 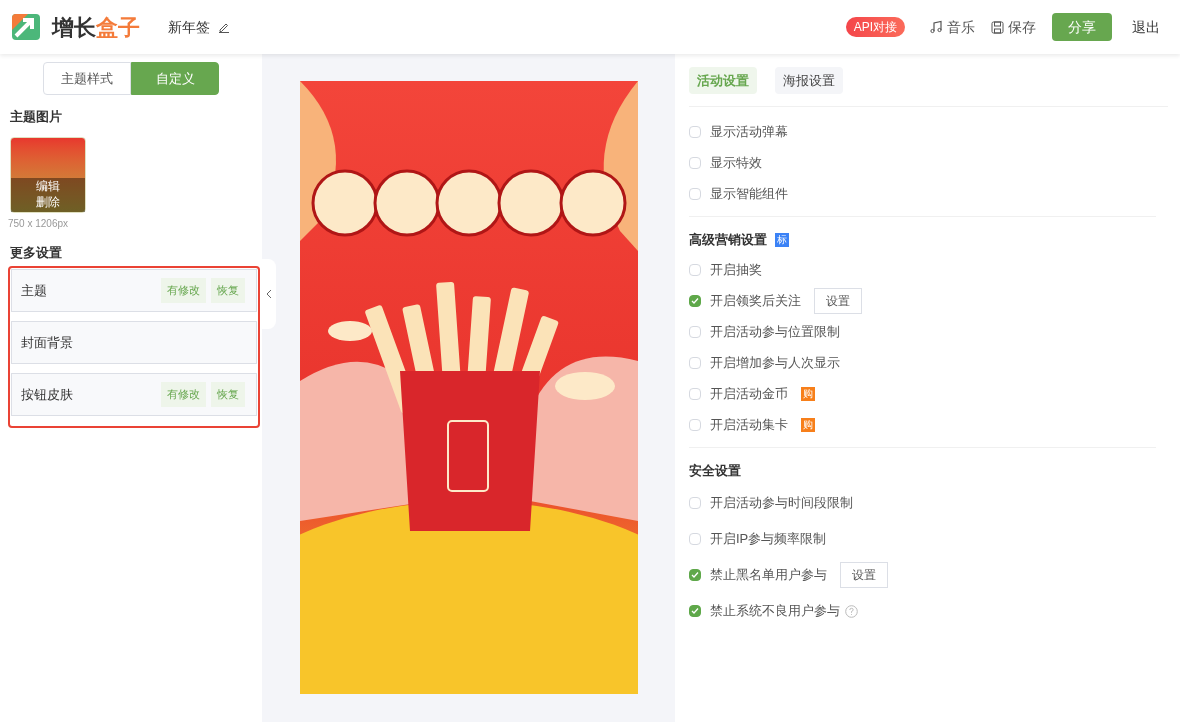 I want to click on exit-button: 退出, so click(x=1146, y=27).